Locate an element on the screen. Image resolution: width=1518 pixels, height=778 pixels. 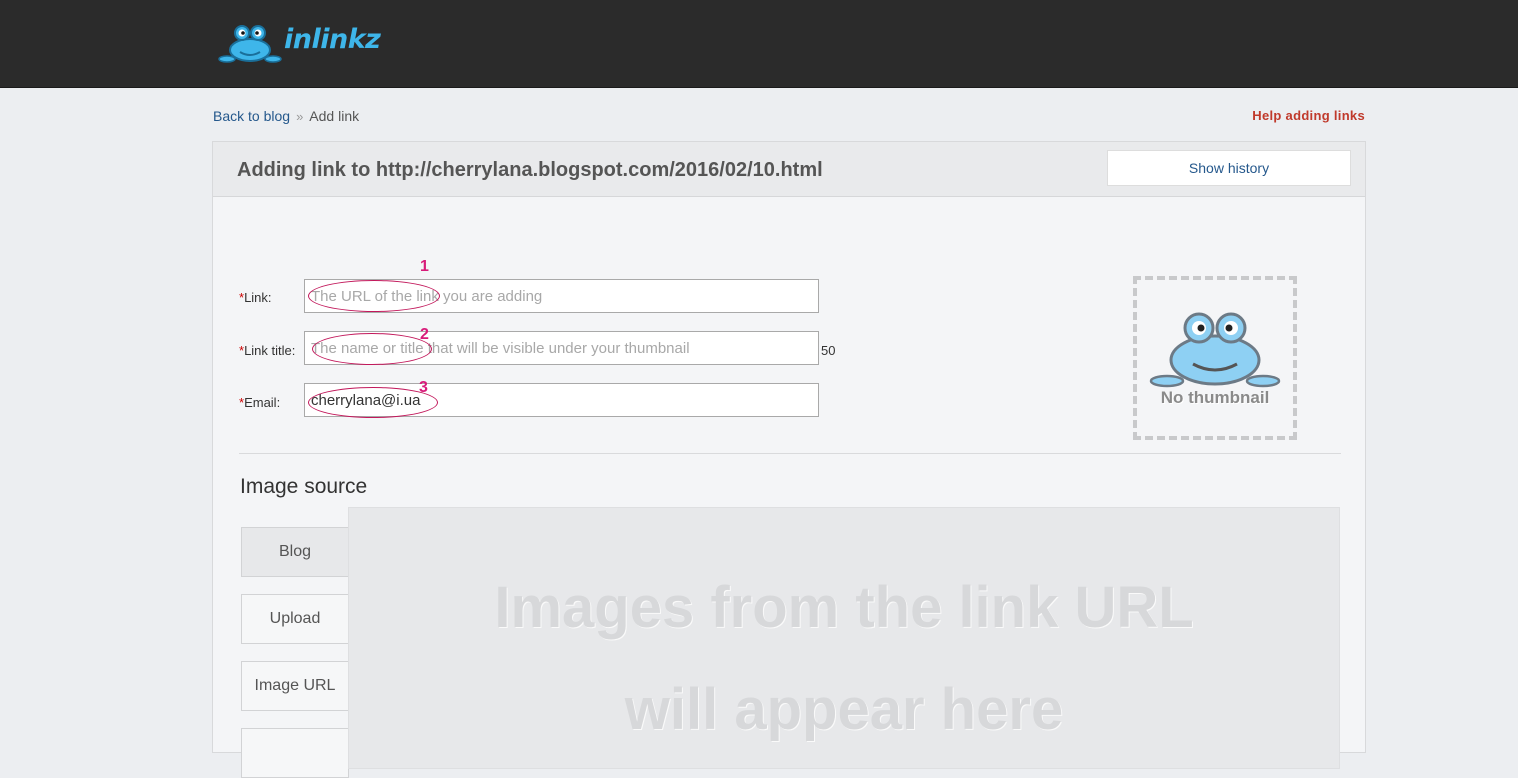
link-label-text: Link: is located at coordinates (258, 297).